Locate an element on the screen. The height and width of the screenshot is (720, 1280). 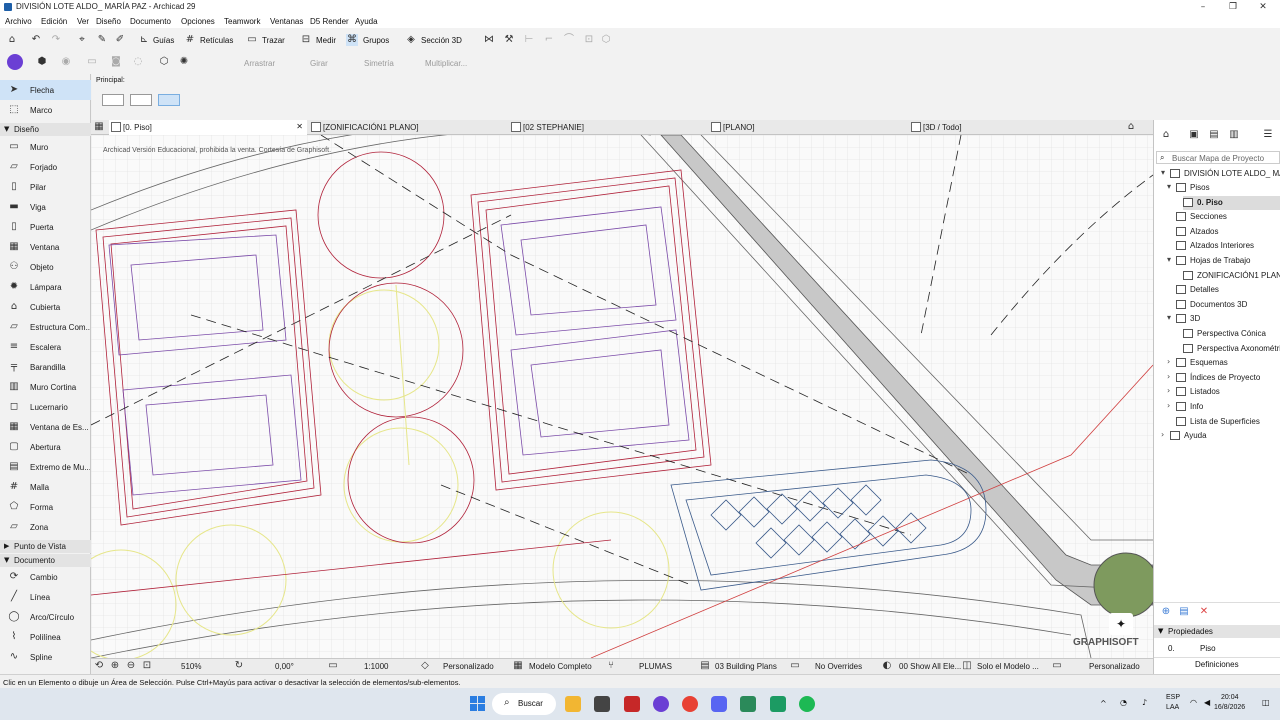
propiedades-header: ▼ Propiedades is located at coordinates (1217, 631).